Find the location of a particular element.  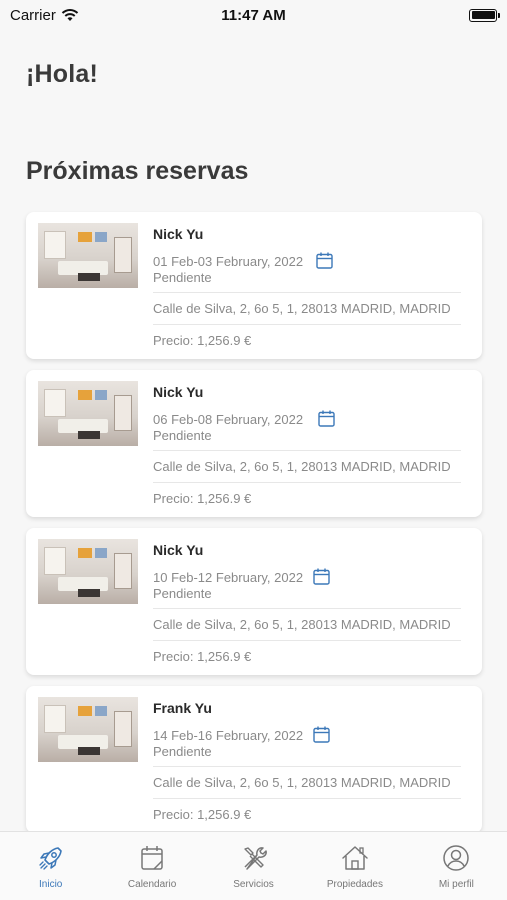

status-left: Carrier is located at coordinates (44, 15).